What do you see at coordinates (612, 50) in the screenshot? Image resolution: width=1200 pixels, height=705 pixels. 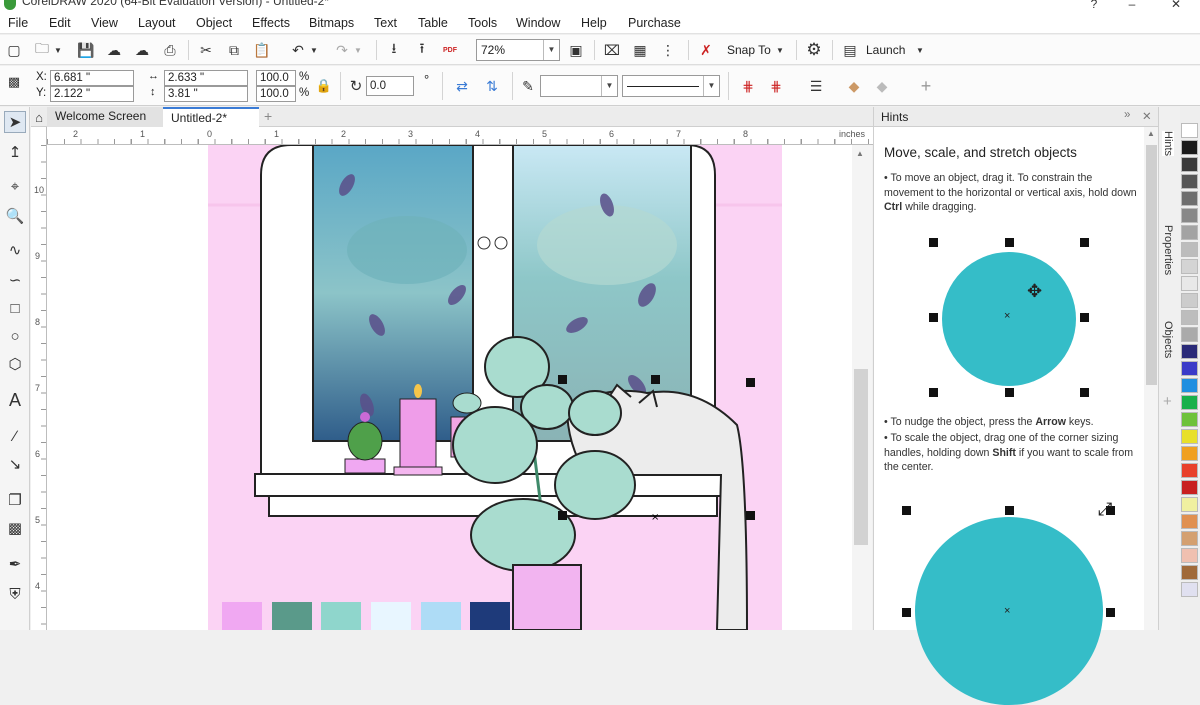 I see `show-rulers-icon: ⌧` at bounding box center [612, 50].